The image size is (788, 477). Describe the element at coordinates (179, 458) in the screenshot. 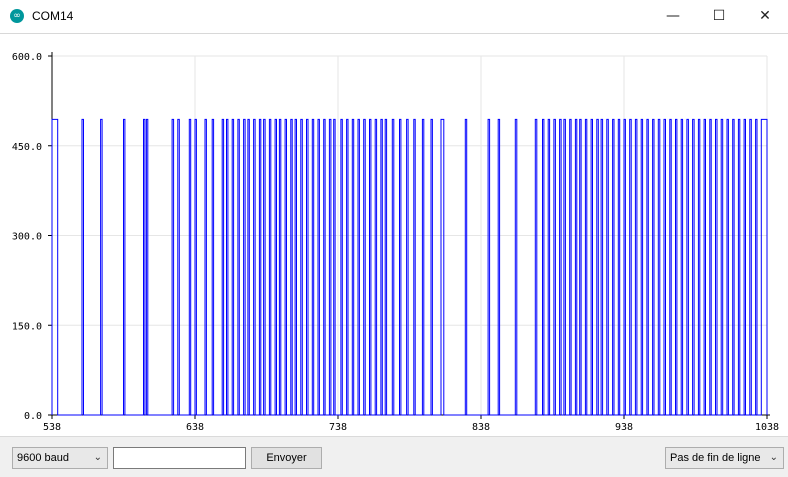

I see `send-text-input` at that location.